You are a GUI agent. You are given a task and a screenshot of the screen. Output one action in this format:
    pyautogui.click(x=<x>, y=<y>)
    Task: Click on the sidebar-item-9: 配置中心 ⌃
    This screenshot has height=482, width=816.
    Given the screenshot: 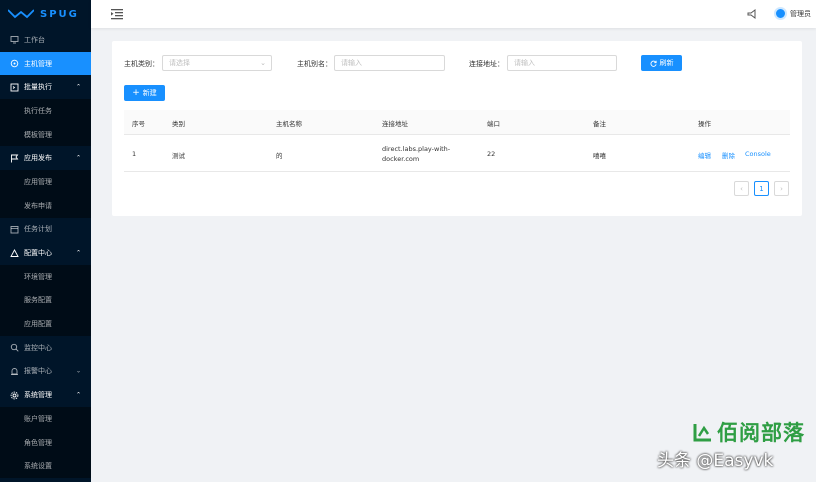 What is the action you would take?
    pyautogui.click(x=45, y=253)
    